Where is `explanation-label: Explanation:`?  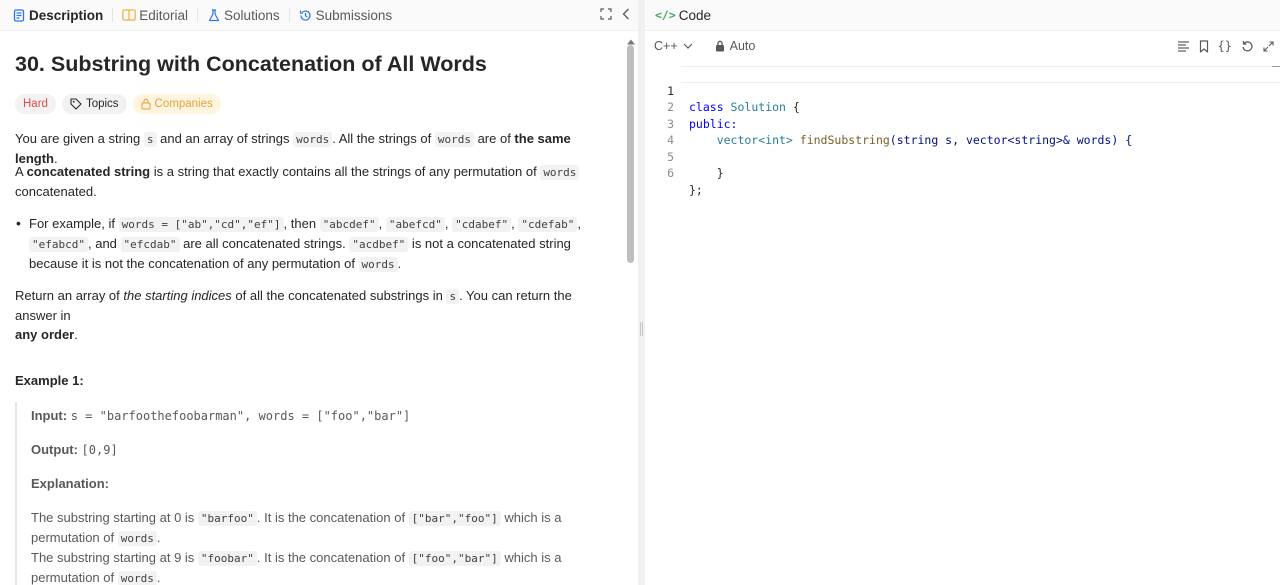 explanation-label: Explanation: is located at coordinates (70, 483).